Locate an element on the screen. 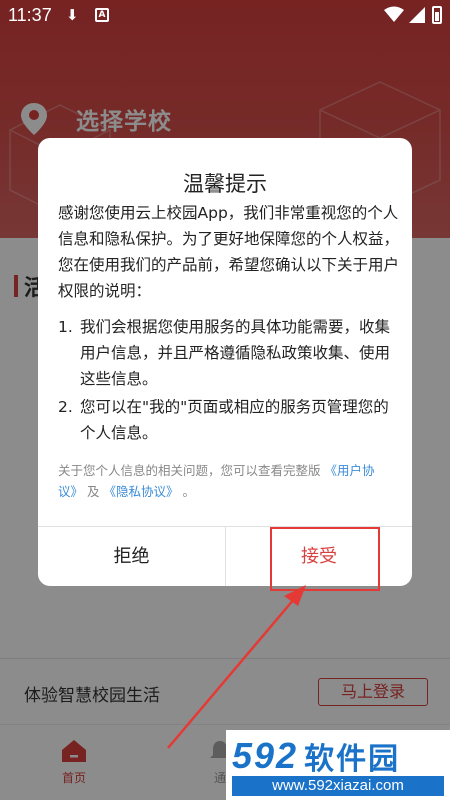 The width and height of the screenshot is (450, 800). watermark-title: 592 软件园 is located at coordinates (316, 756).